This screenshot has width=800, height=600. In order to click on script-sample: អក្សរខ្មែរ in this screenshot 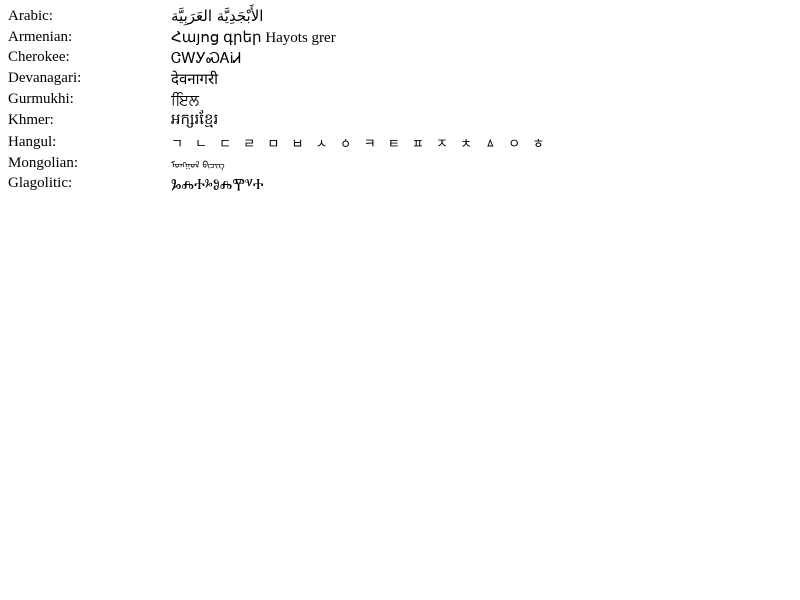, I will do `click(195, 118)`.